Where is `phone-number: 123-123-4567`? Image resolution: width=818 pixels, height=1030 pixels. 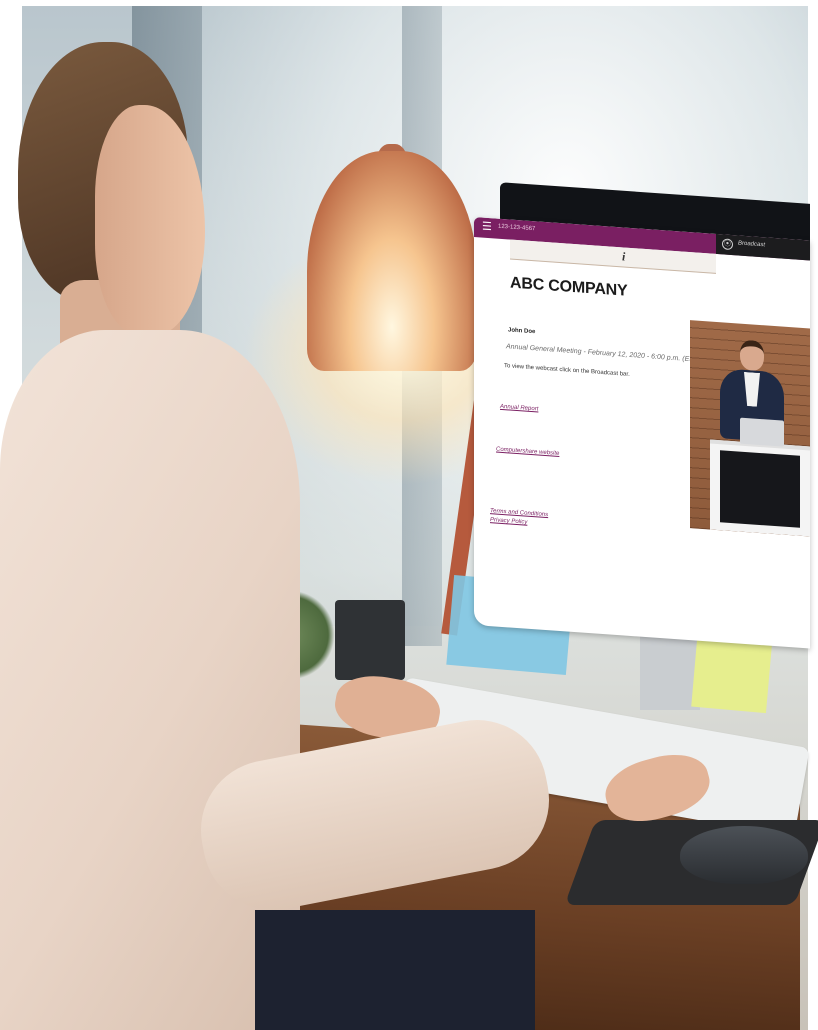
phone-number: 123-123-4567 is located at coordinates (517, 228).